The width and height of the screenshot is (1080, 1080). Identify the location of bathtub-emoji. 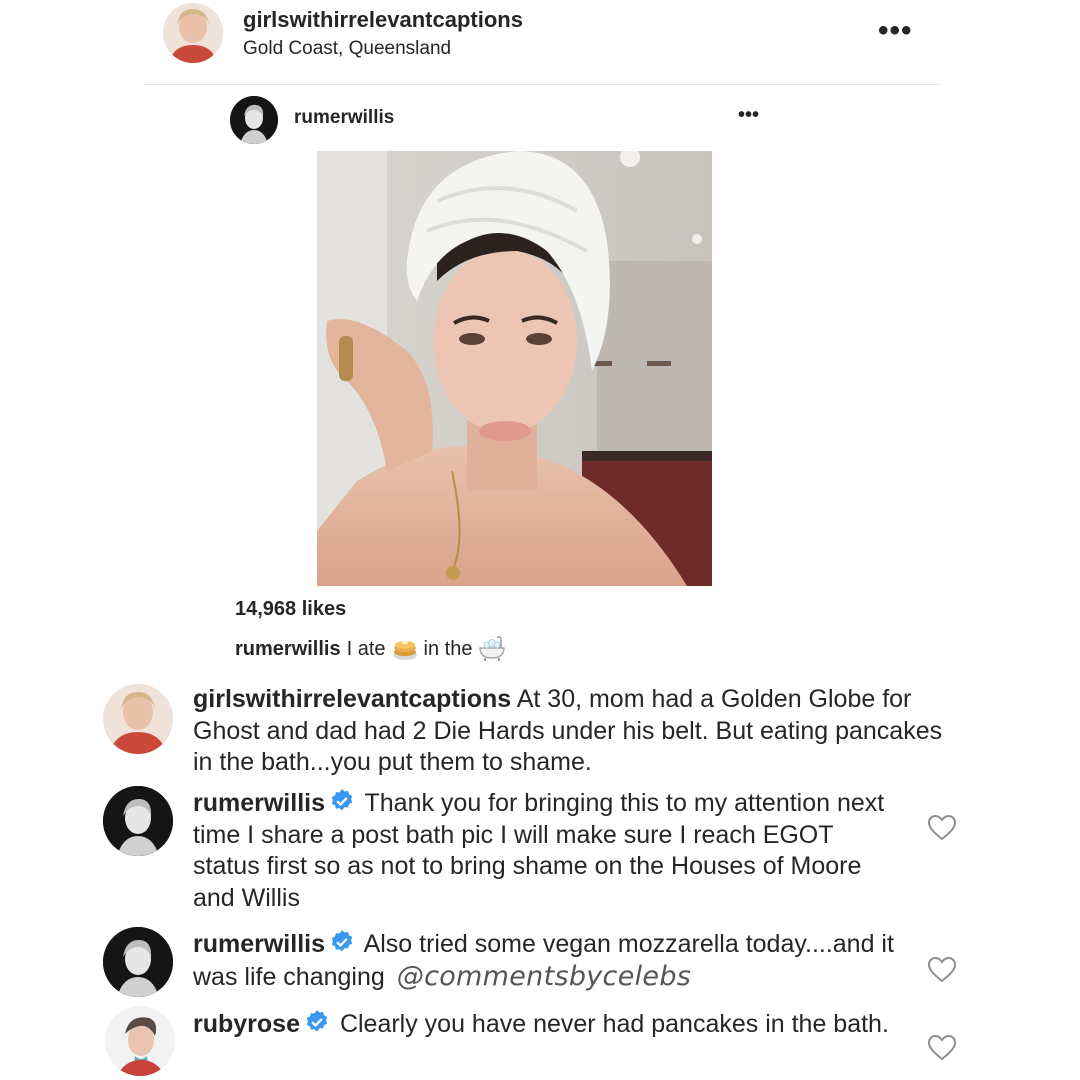
(492, 648).